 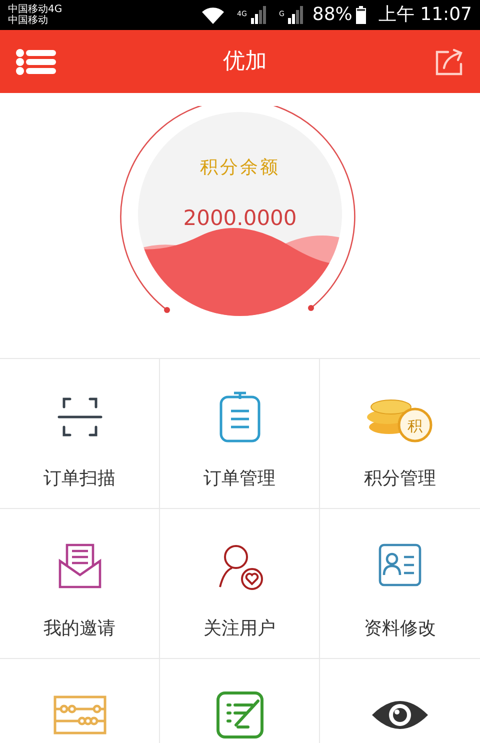 I want to click on page-title: 优加, so click(x=245, y=62).